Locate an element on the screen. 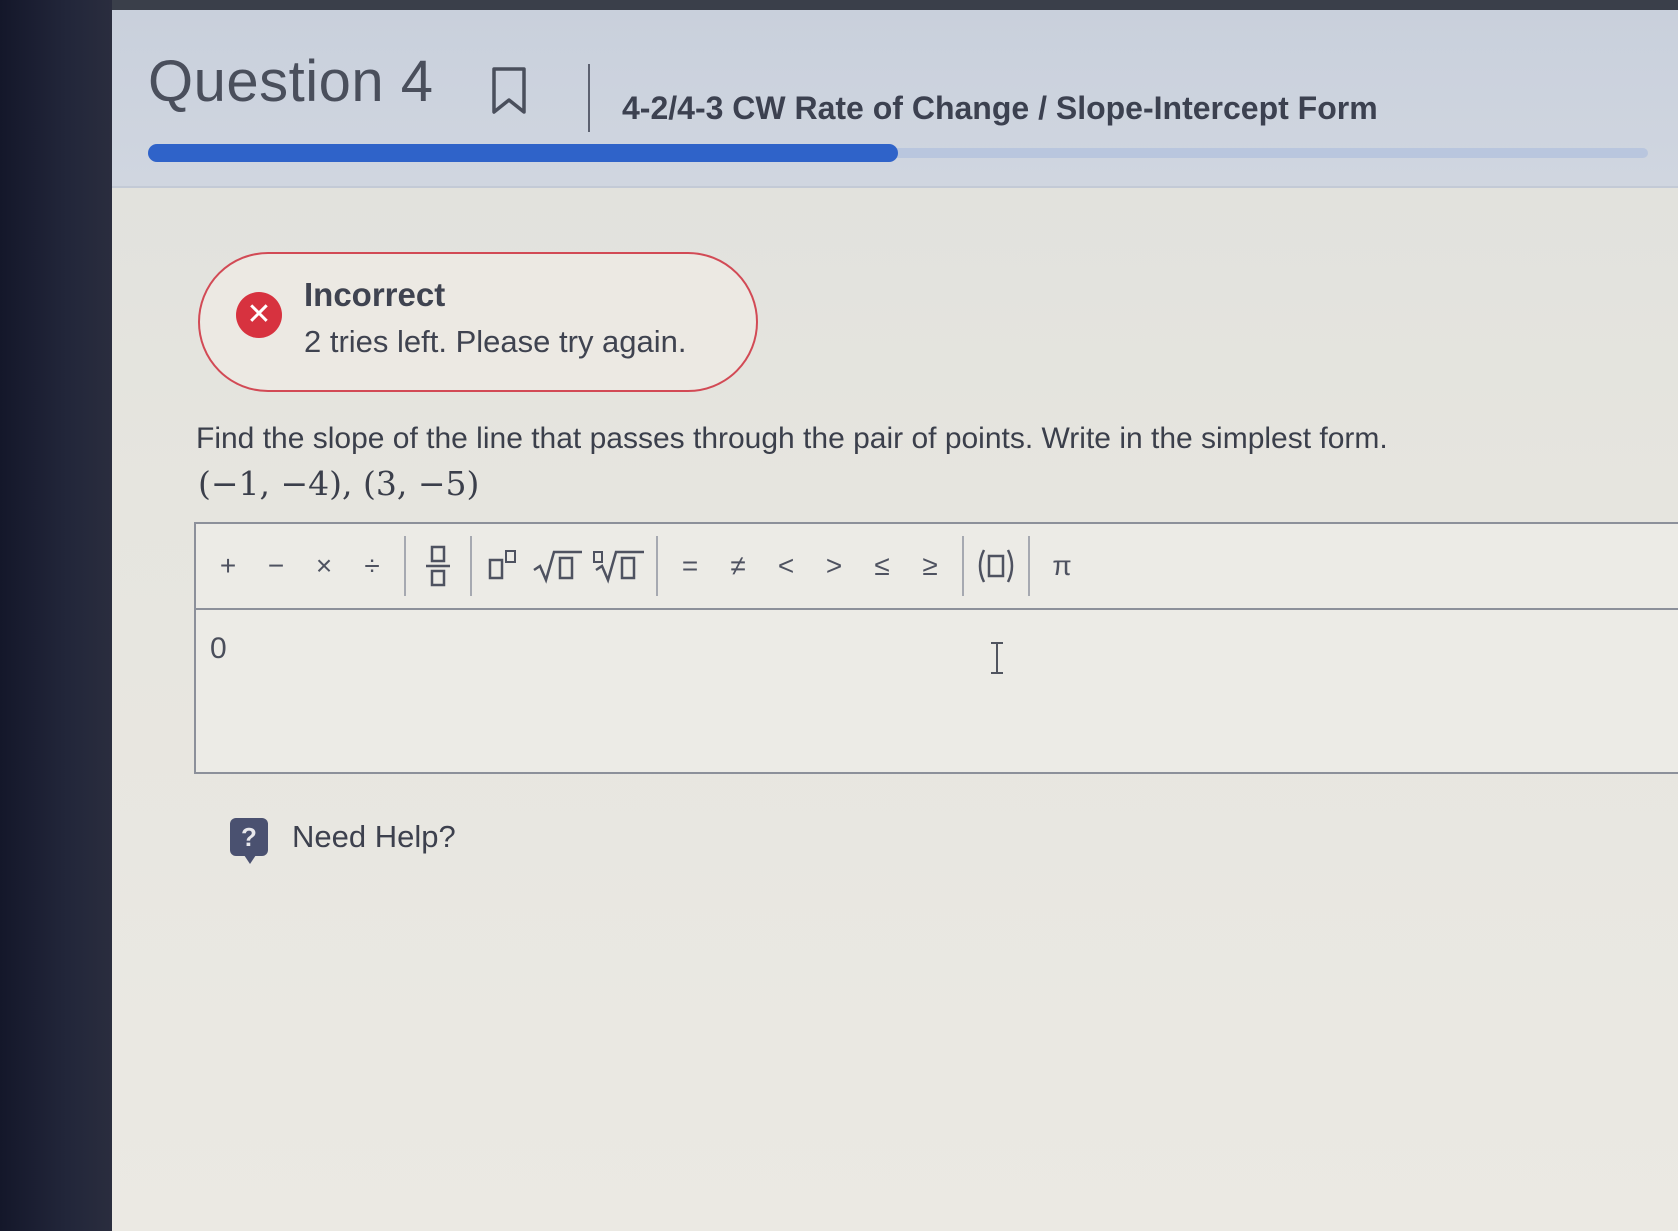 The width and height of the screenshot is (1678, 1231). header-divider is located at coordinates (589, 98).